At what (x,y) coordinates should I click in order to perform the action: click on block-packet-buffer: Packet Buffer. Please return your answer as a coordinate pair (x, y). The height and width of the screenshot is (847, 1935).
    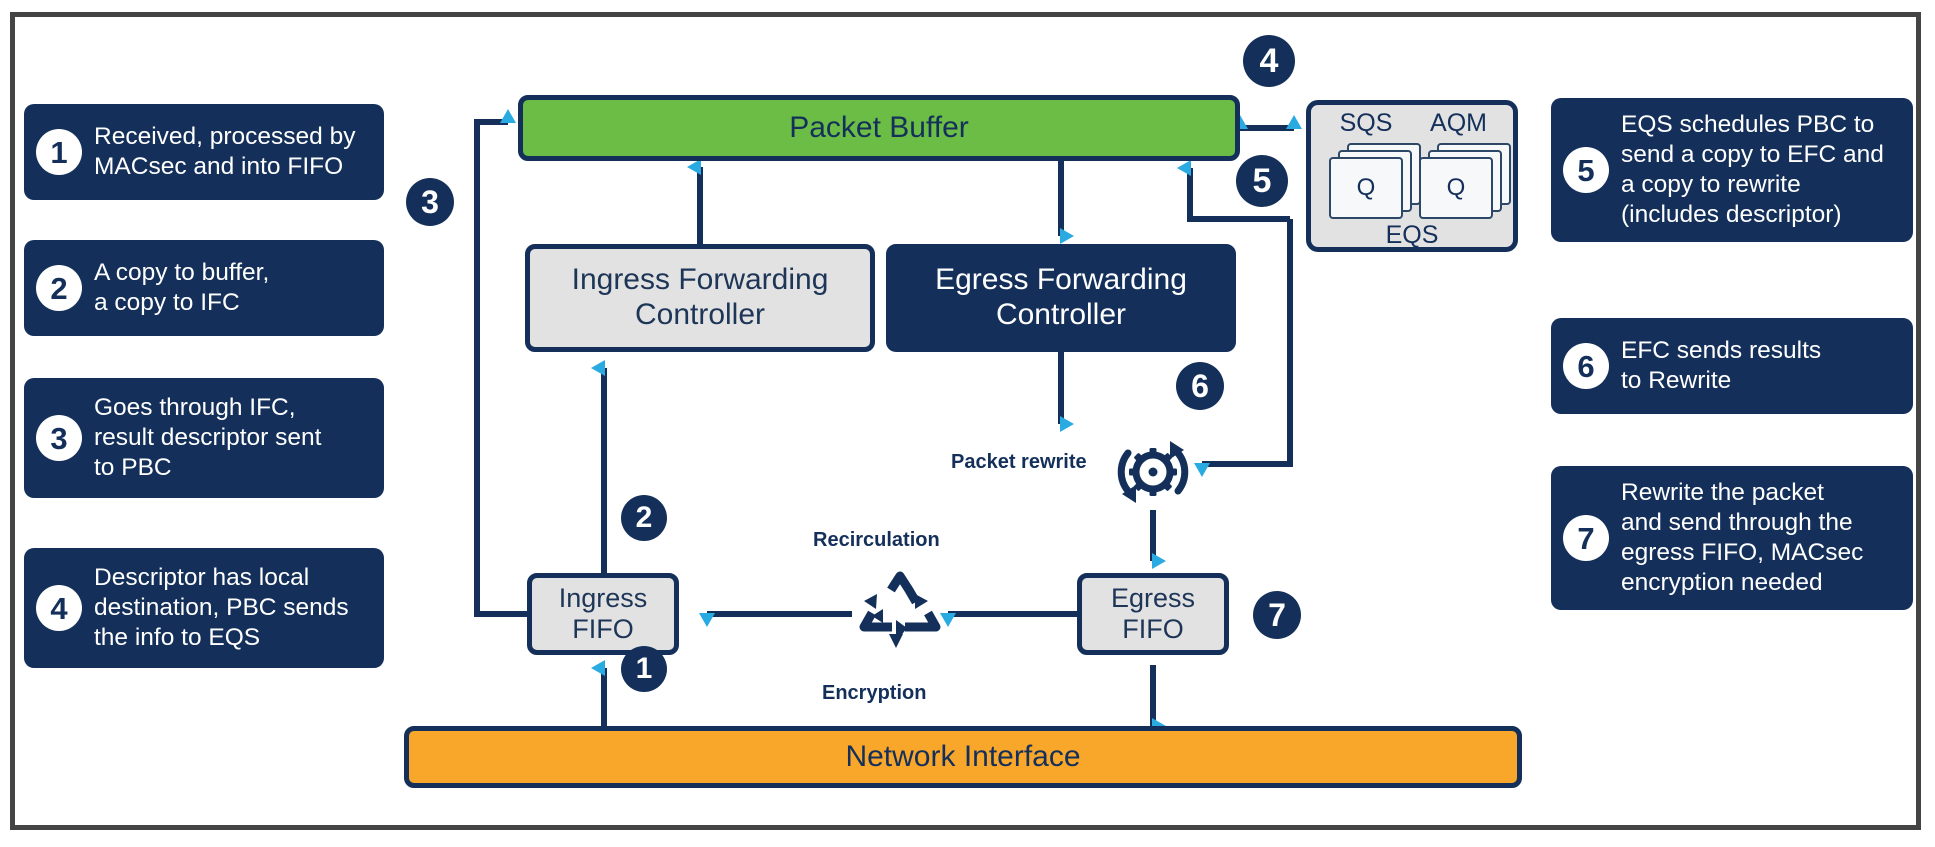
    Looking at the image, I should click on (879, 128).